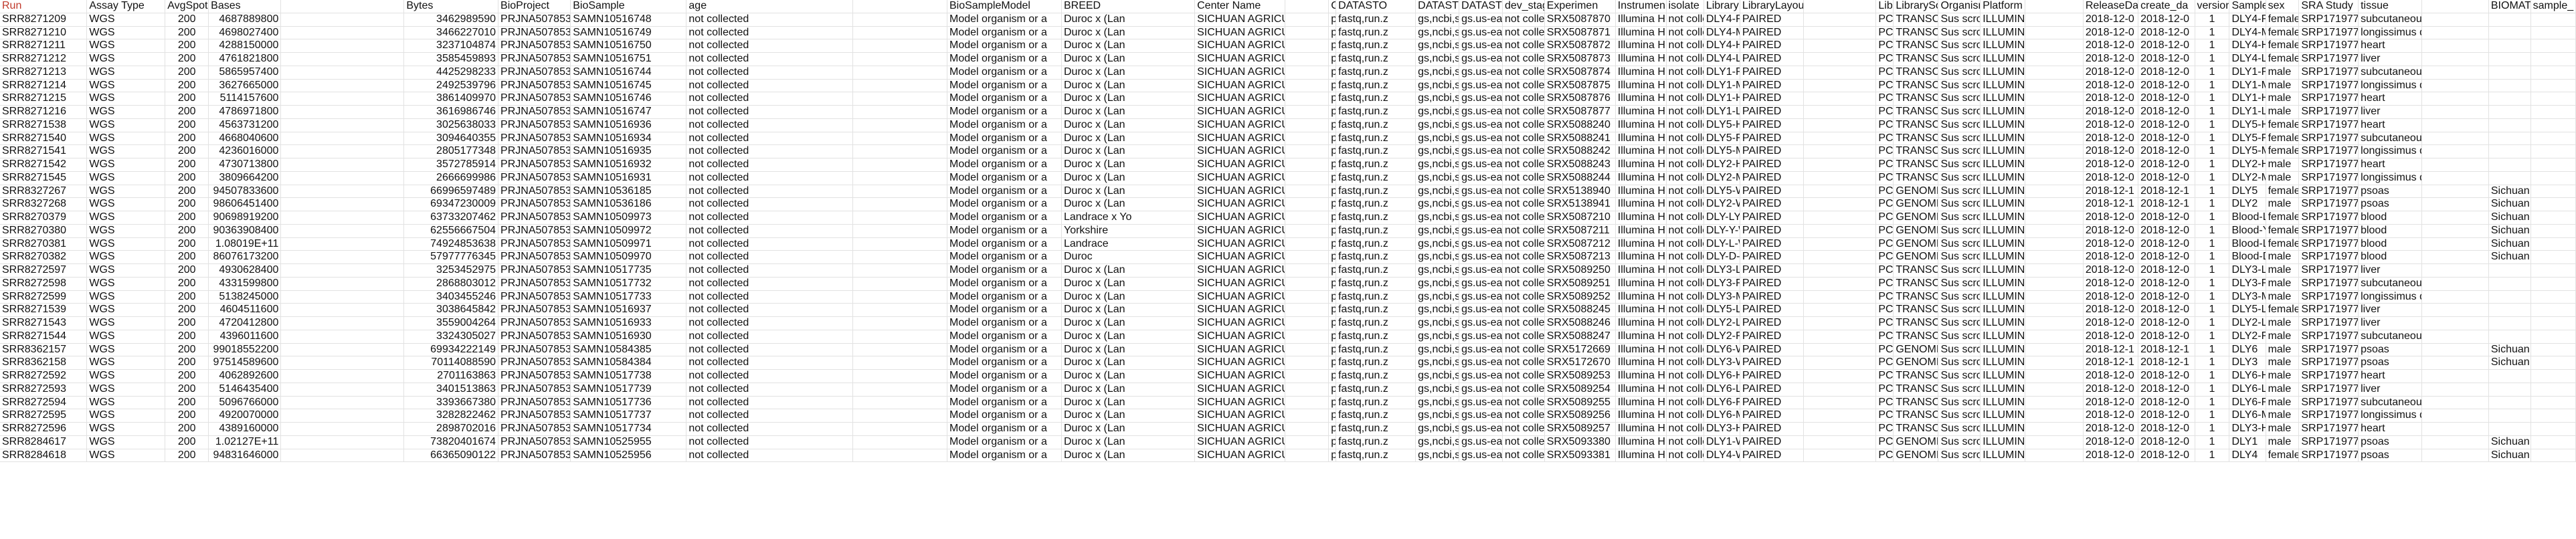 This screenshot has width=2576, height=539. What do you see at coordinates (1580, 244) in the screenshot?
I see `table-cell: SRX5087212` at bounding box center [1580, 244].